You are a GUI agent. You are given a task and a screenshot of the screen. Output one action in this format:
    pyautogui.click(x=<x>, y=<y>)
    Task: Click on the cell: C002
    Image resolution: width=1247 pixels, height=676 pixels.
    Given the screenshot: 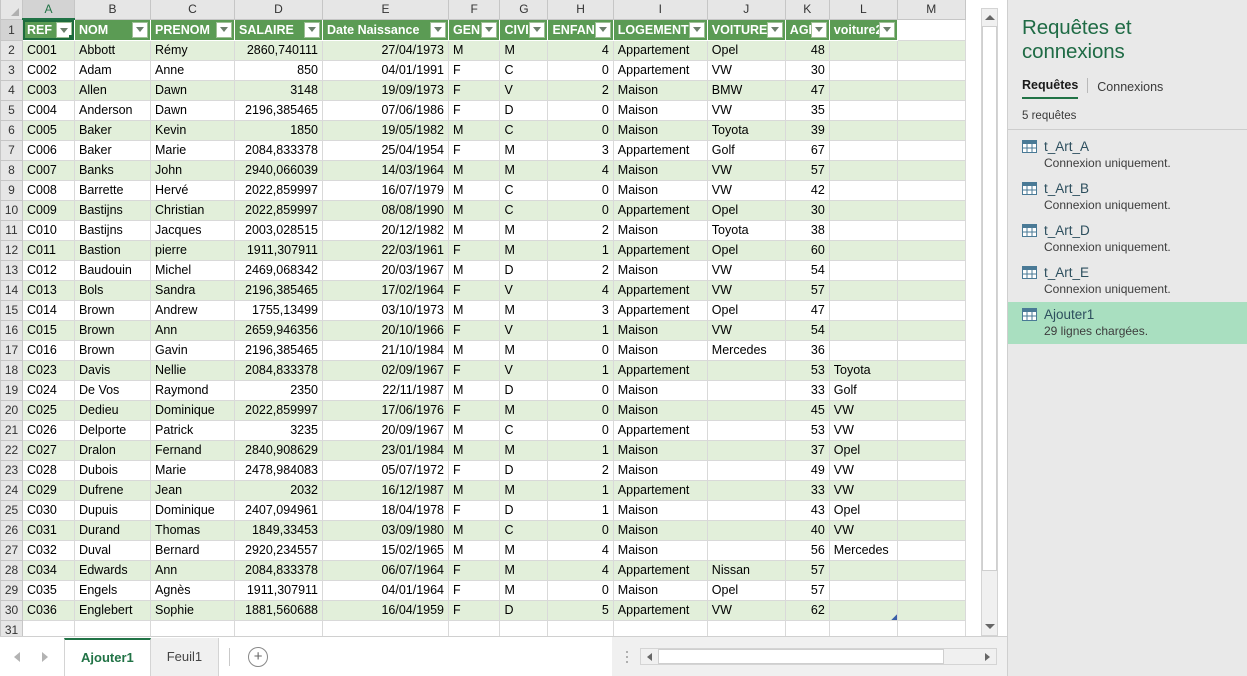 What is the action you would take?
    pyautogui.click(x=48, y=70)
    